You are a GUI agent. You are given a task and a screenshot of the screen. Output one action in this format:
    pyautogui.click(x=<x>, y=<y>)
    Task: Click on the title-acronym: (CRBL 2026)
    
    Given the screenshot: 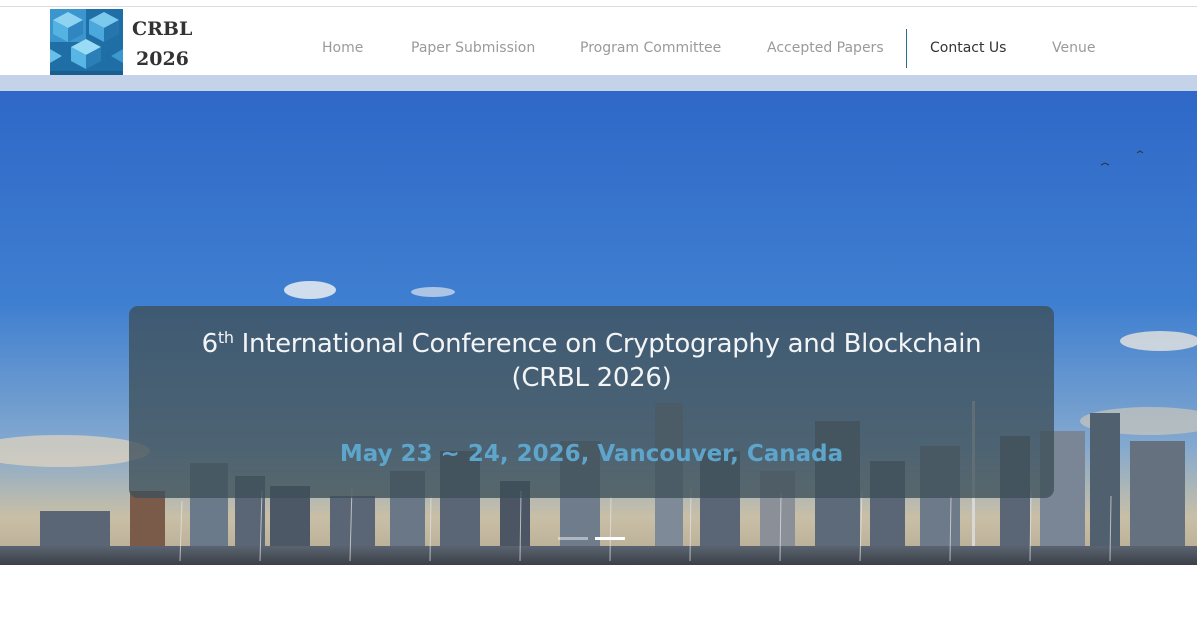 What is the action you would take?
    pyautogui.click(x=591, y=378)
    